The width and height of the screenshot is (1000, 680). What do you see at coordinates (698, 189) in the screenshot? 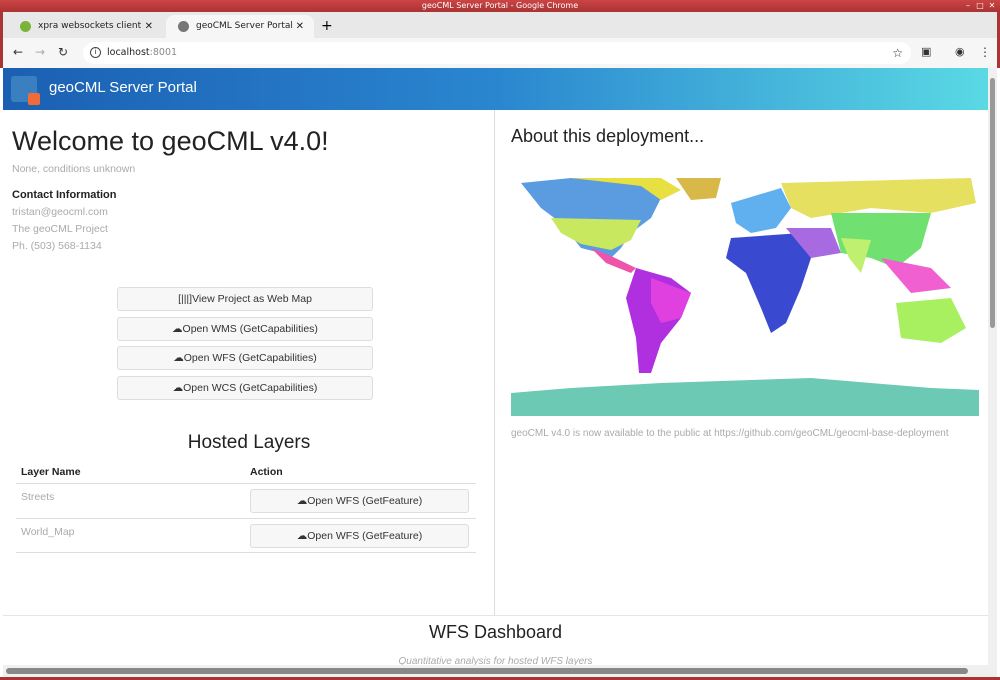
I see `greenland` at bounding box center [698, 189].